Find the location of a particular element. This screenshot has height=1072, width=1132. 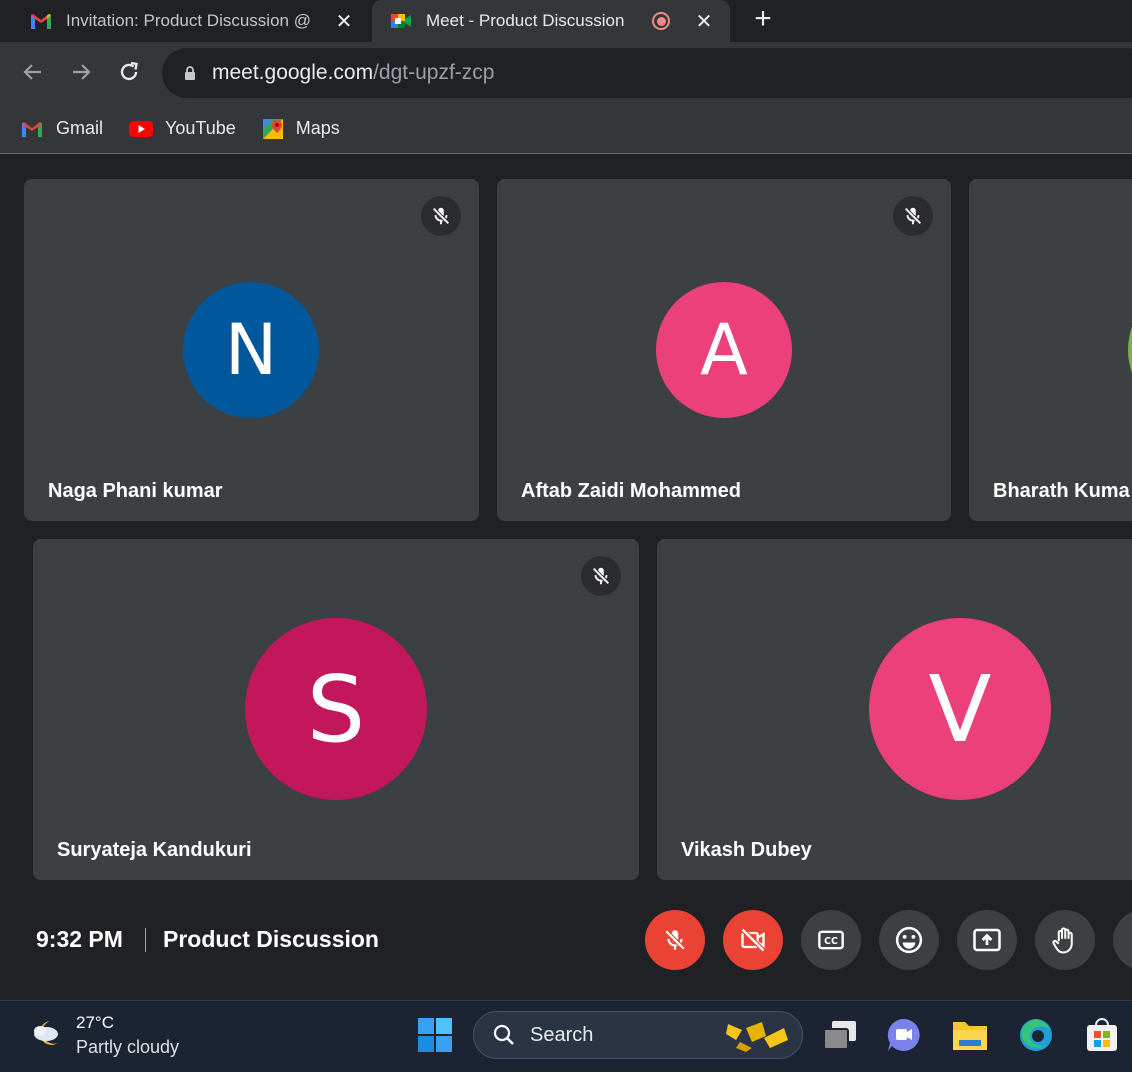

start-button is located at coordinates (435, 1035).